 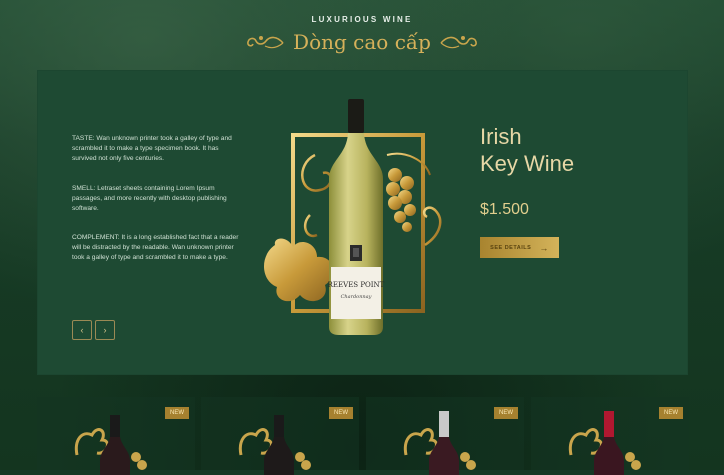 I want to click on previous-button: ‹, so click(x=82, y=330).